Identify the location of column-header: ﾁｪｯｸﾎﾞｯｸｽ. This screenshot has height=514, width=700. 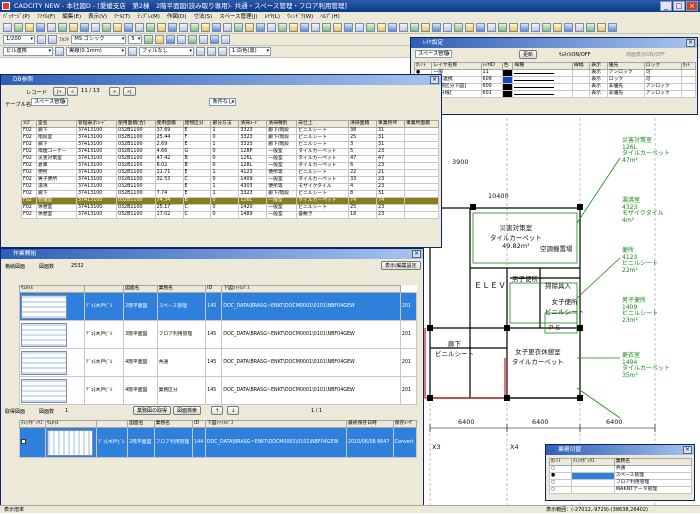
(32, 424).